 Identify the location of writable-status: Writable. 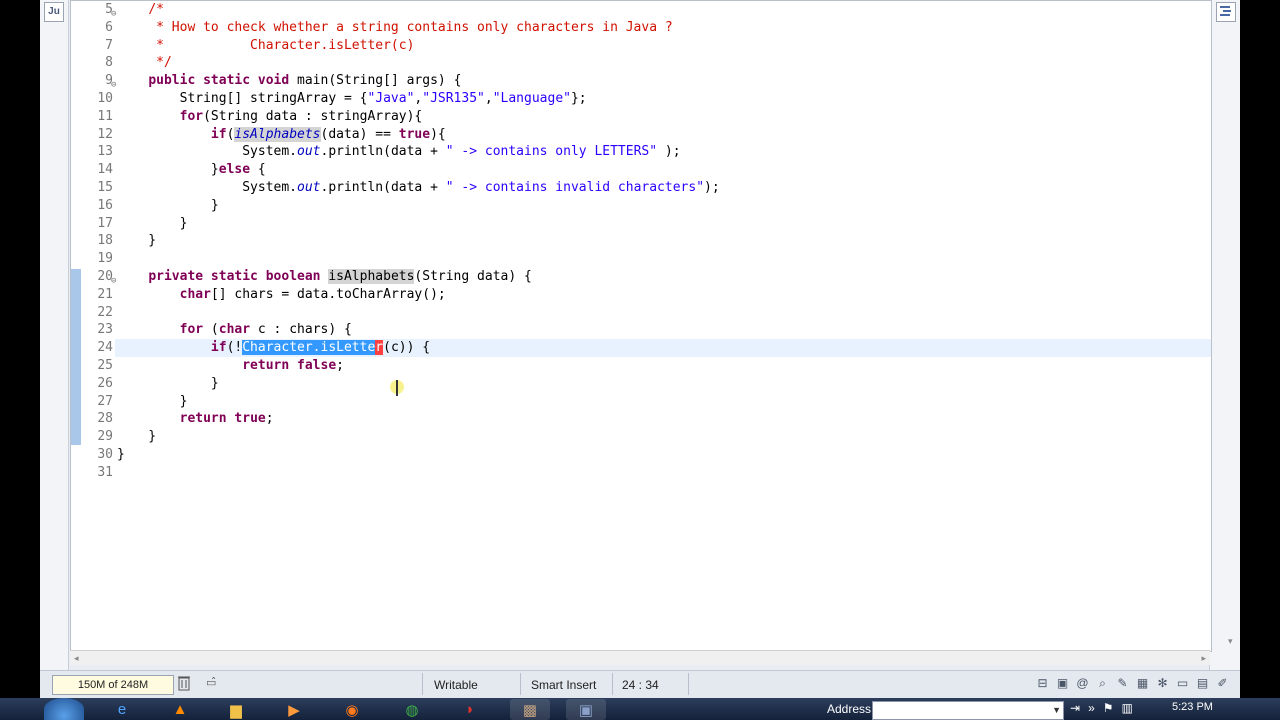
(456, 685).